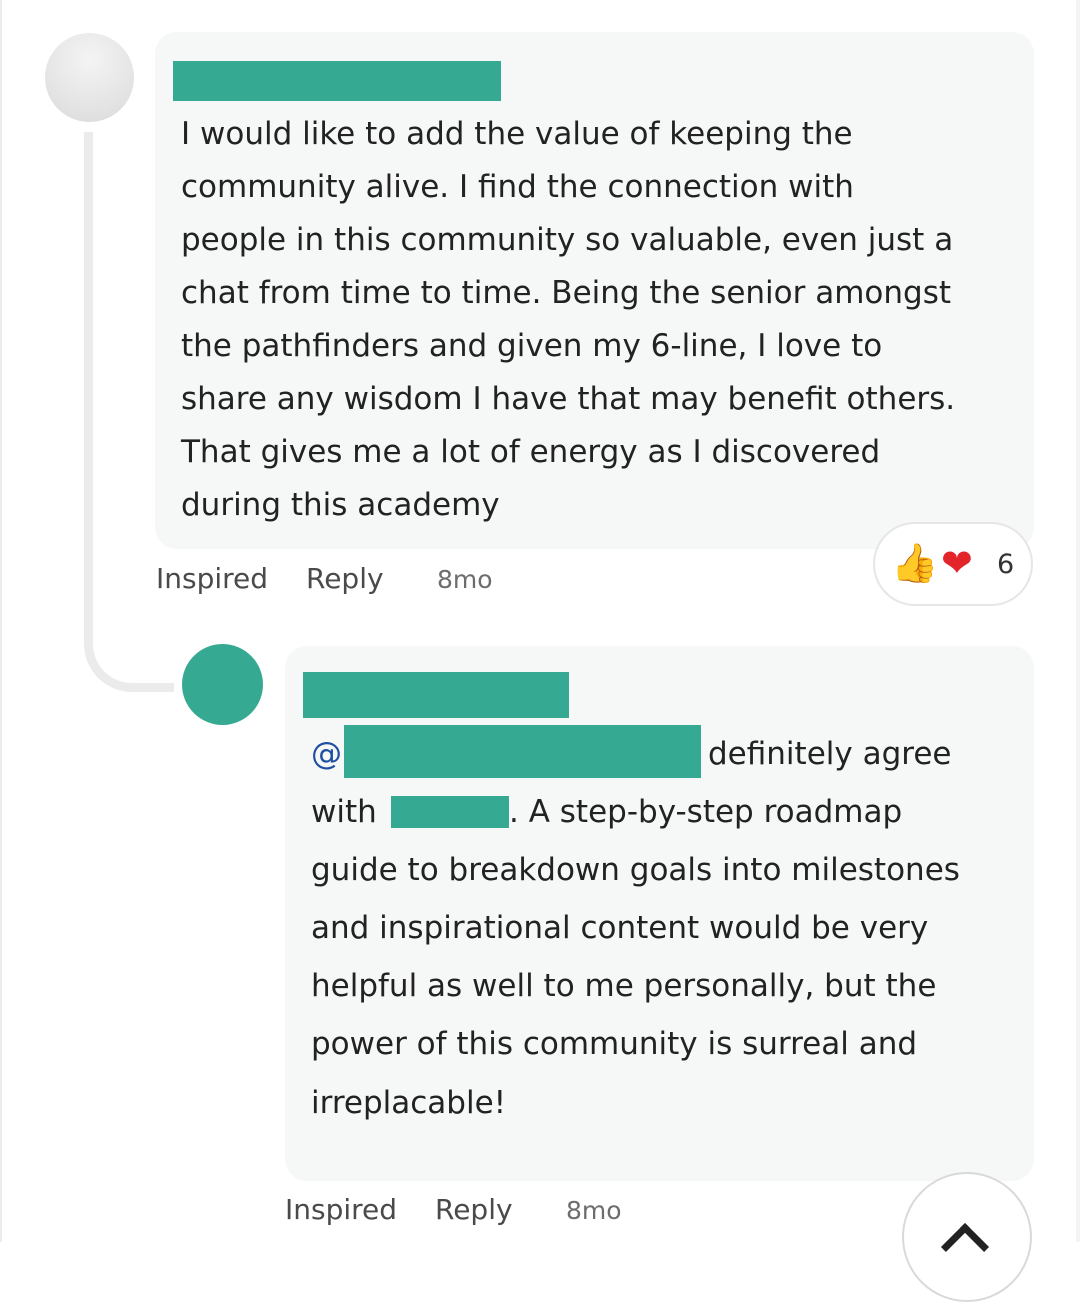 This screenshot has height=1302, width=1080. What do you see at coordinates (957, 563) in the screenshot?
I see `heart-icon: ❤` at bounding box center [957, 563].